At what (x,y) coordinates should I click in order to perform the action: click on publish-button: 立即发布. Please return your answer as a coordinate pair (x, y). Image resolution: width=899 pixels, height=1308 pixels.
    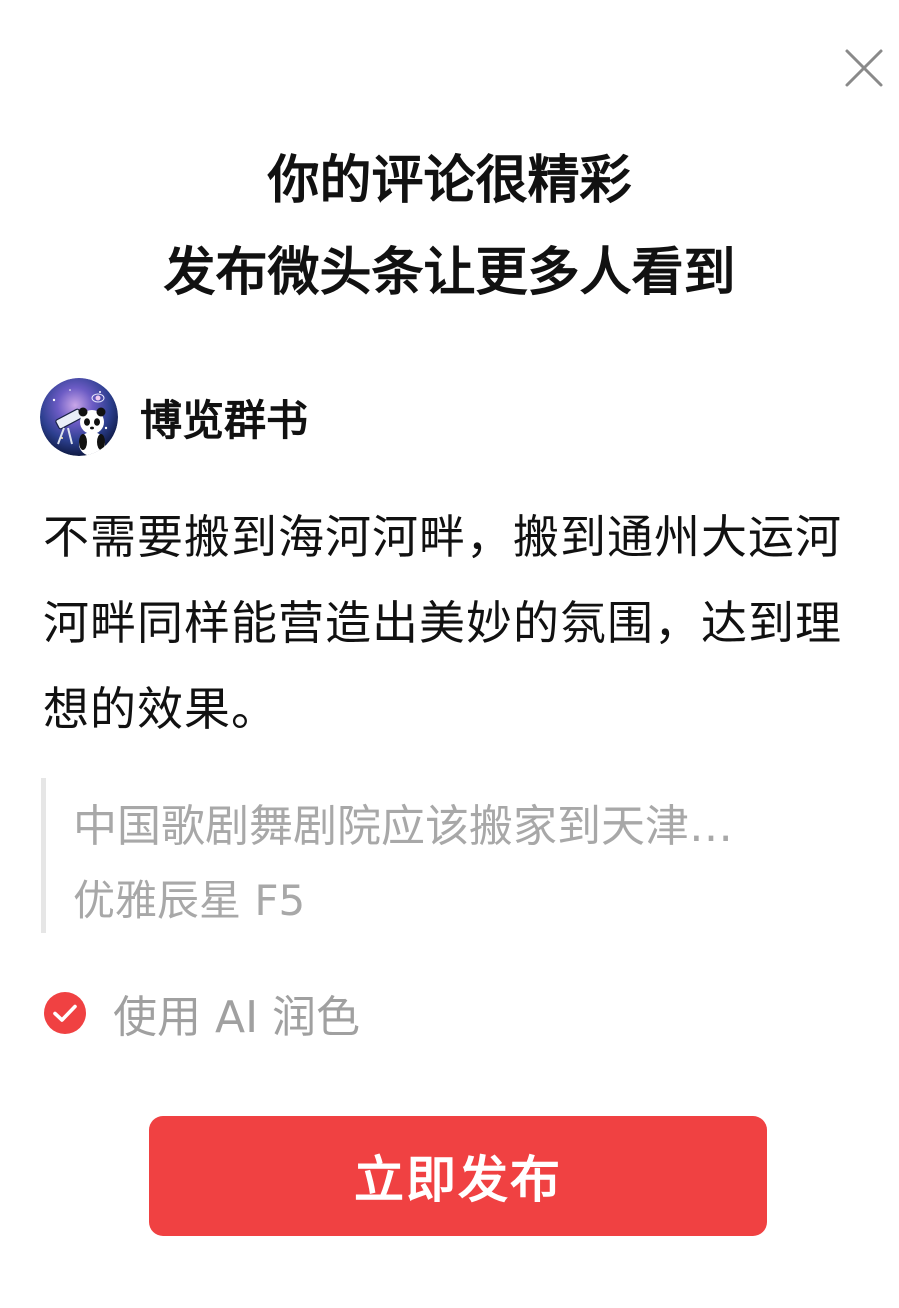
    Looking at the image, I should click on (458, 1176).